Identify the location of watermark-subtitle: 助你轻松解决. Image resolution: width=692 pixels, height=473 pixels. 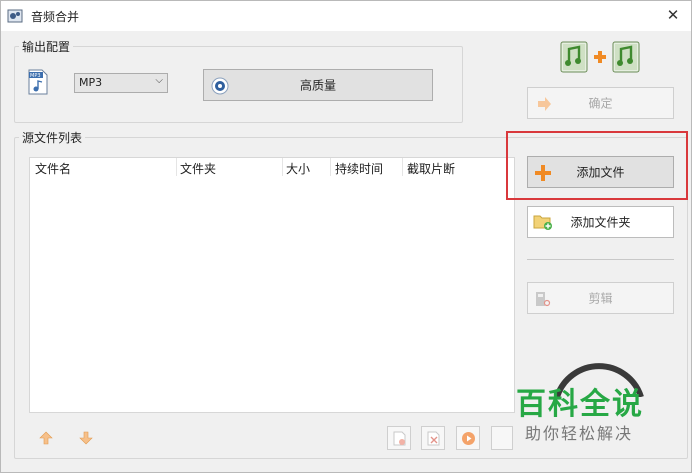
(579, 433).